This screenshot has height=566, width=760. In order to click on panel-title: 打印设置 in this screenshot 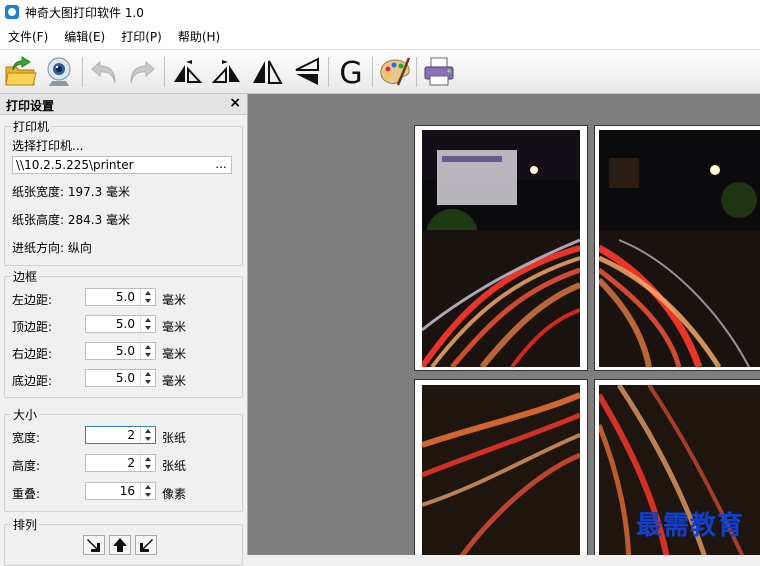, I will do `click(30, 106)`.